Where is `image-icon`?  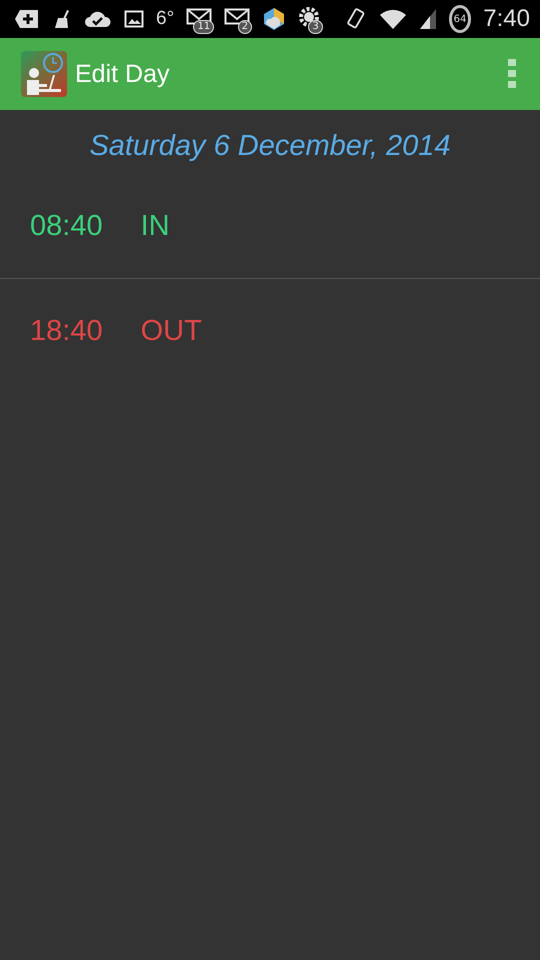 image-icon is located at coordinates (134, 19).